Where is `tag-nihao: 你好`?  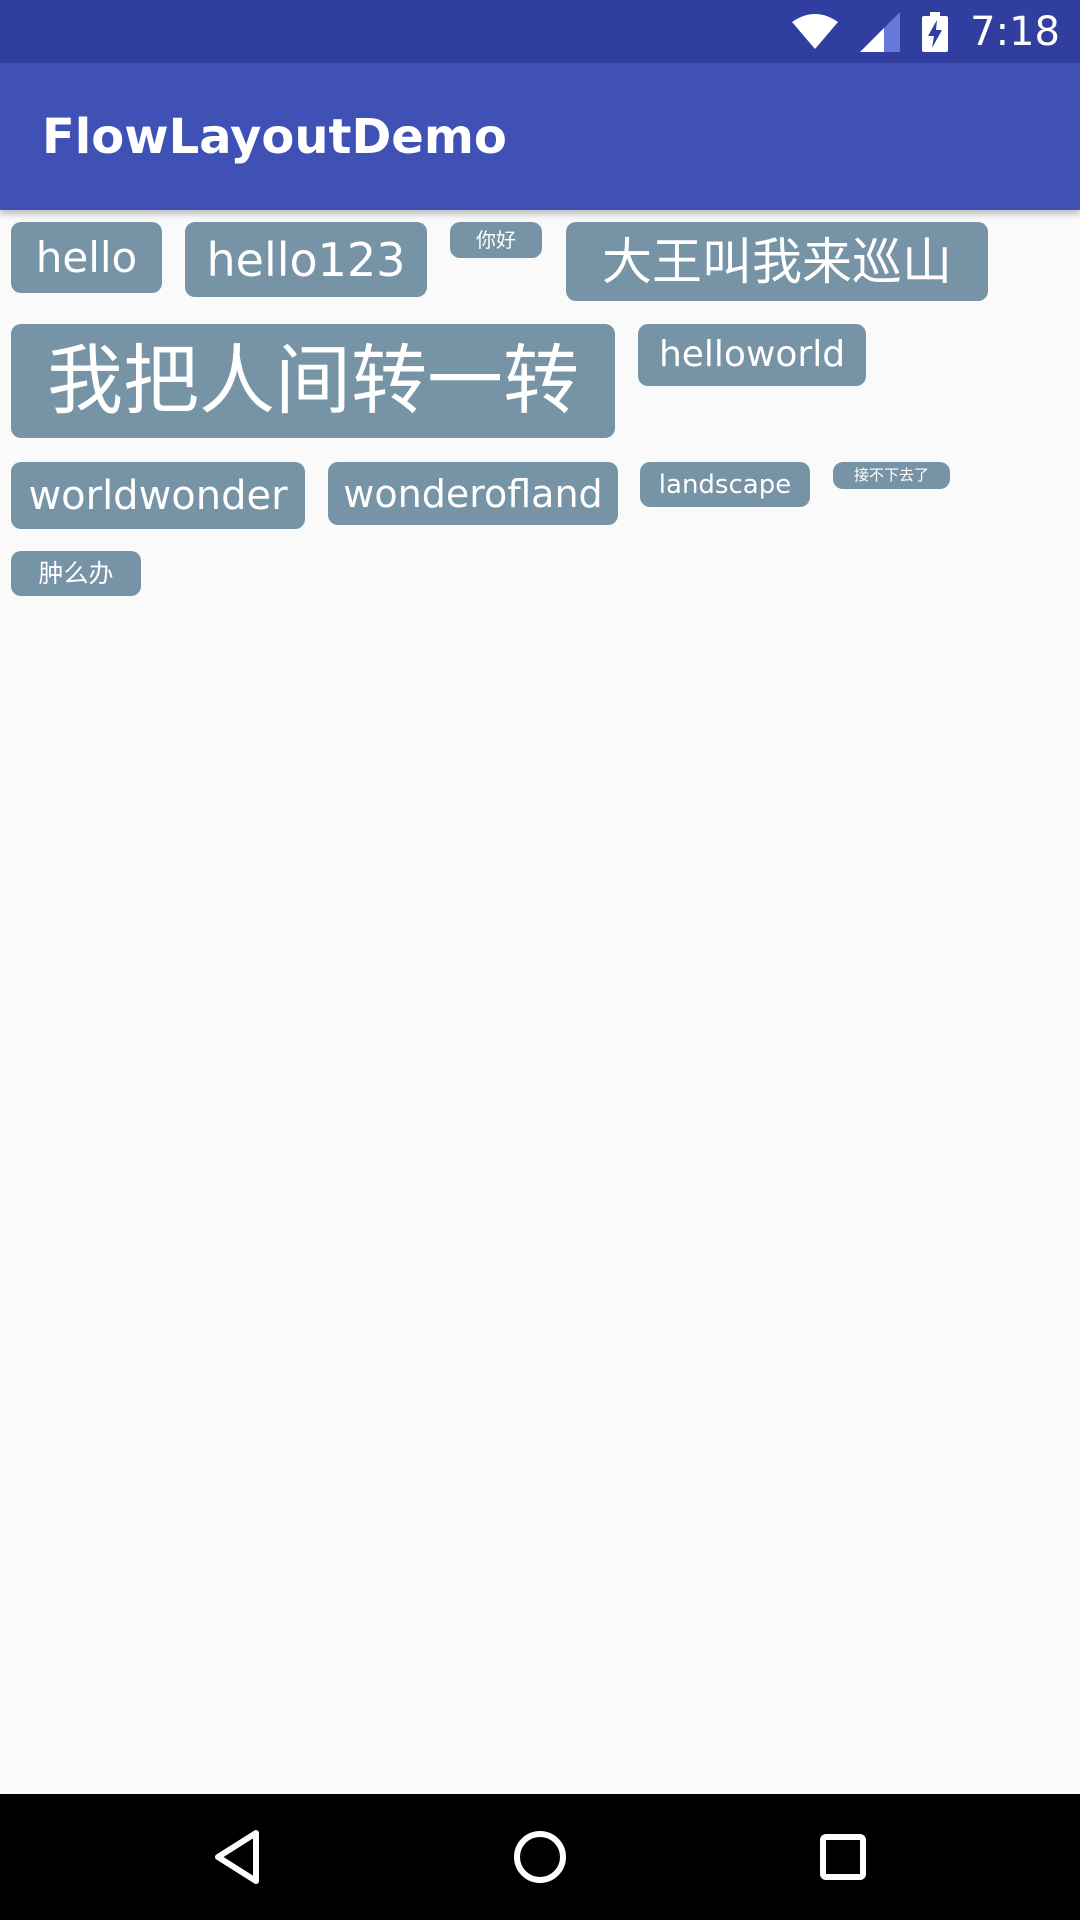 tag-nihao: 你好 is located at coordinates (496, 240).